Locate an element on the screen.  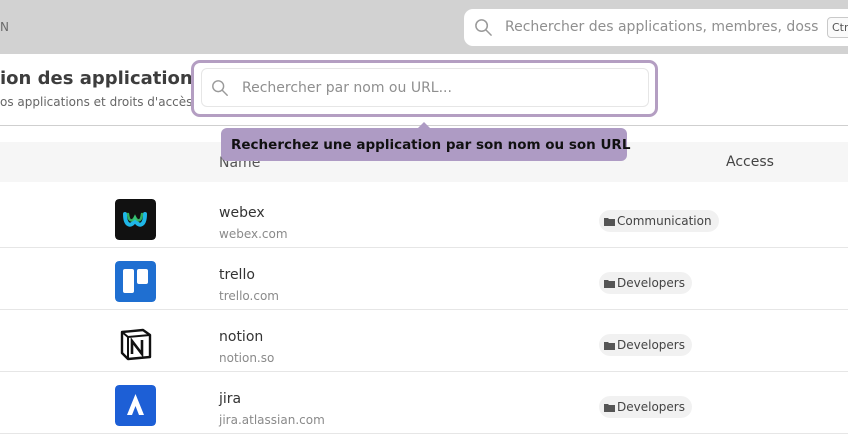
brand-name: N is located at coordinates (5, 27).